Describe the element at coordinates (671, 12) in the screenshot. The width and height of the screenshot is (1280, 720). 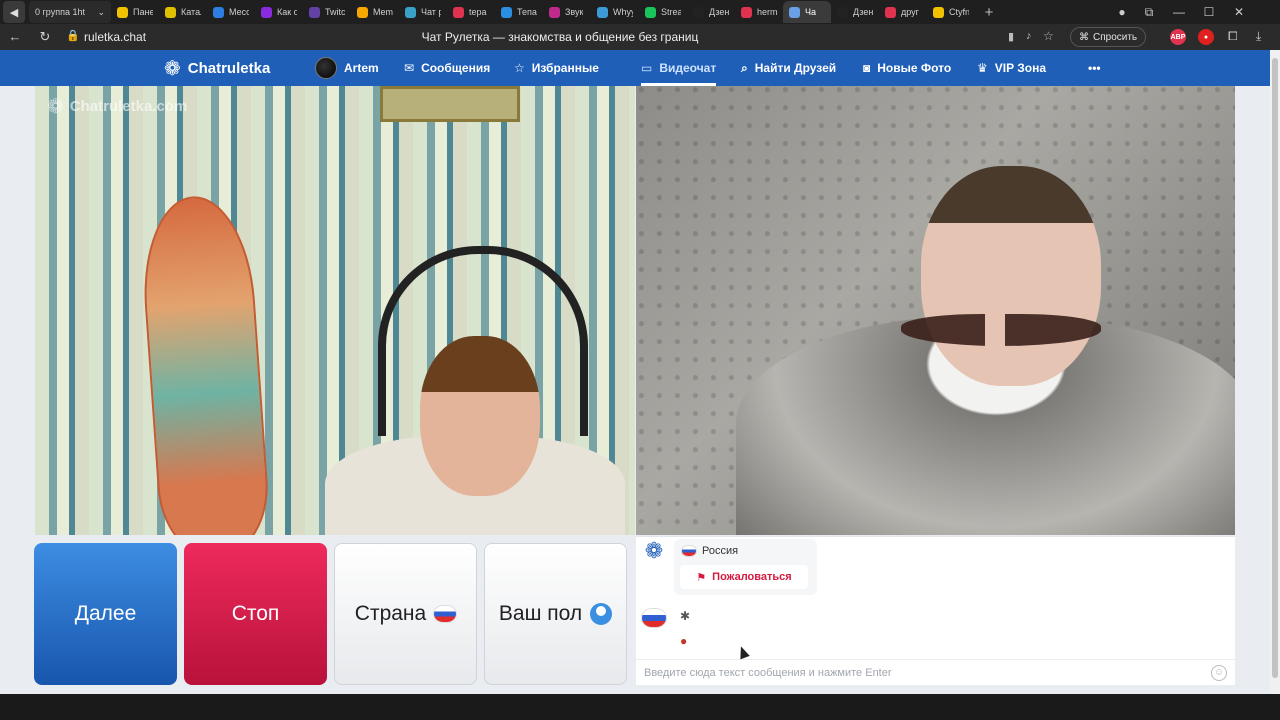
I see `tab-label: Strea` at that location.